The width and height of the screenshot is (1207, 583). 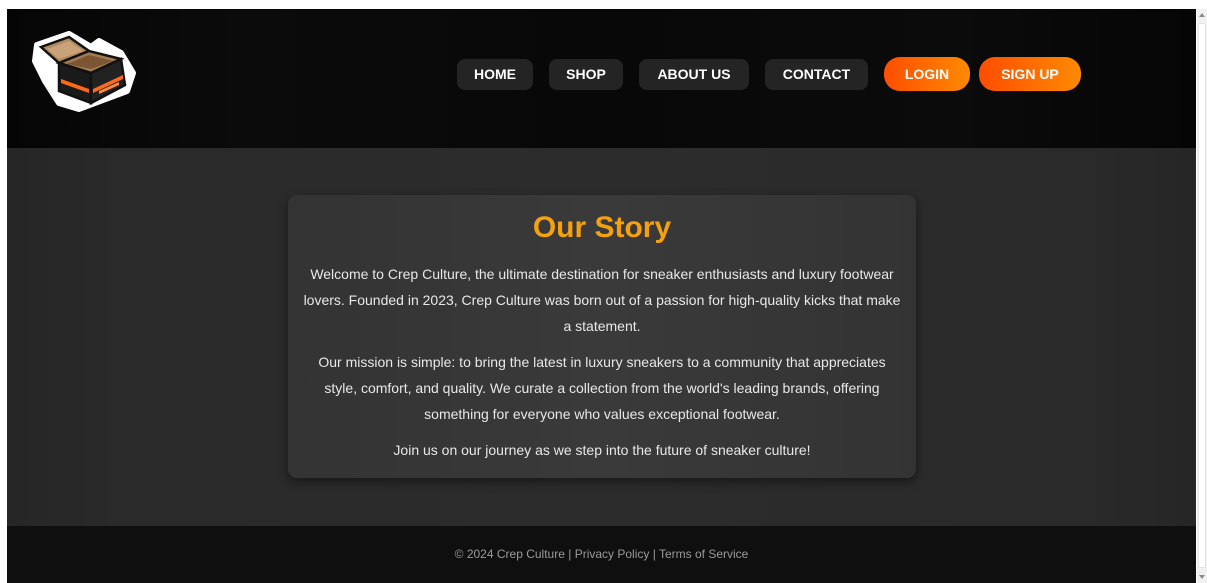 I want to click on nav-home-button: HOME, so click(x=495, y=74).